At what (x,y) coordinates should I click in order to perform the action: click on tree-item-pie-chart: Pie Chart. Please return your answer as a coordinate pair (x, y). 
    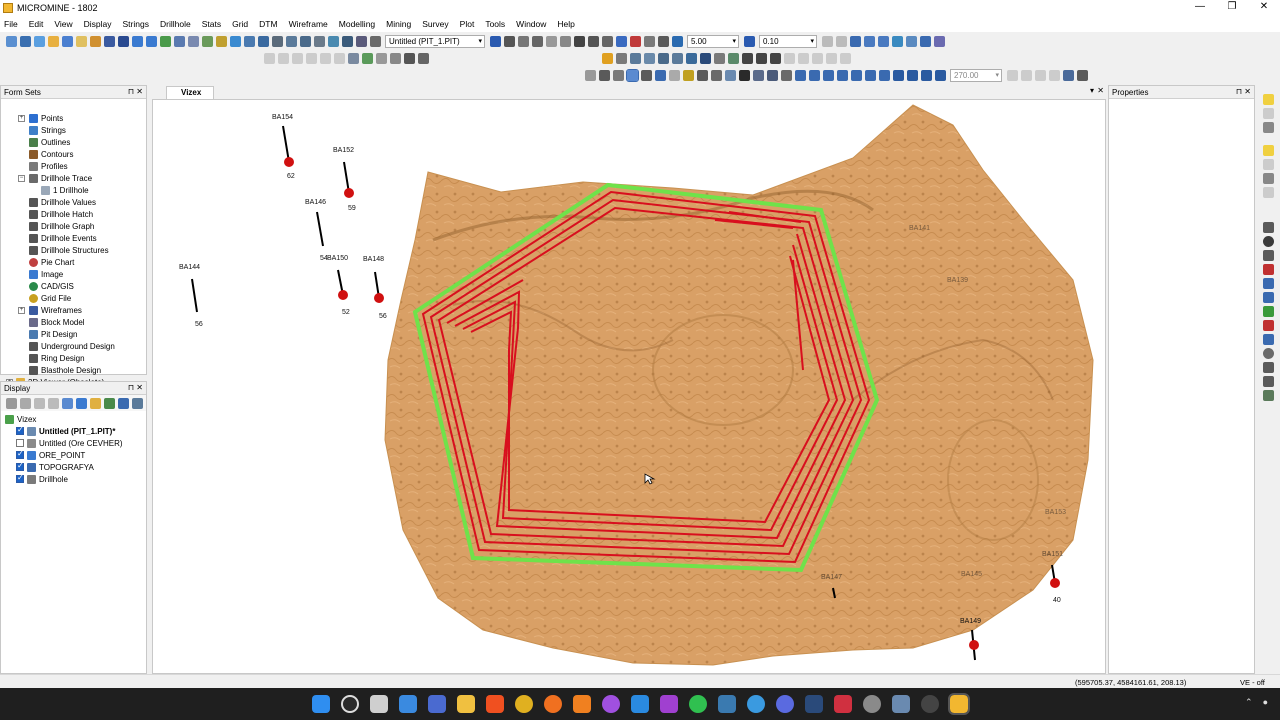
    Looking at the image, I should click on (51, 262).